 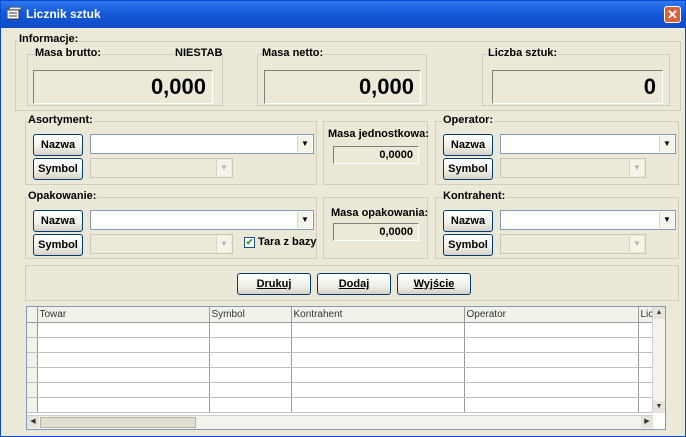 What do you see at coordinates (474, 196) in the screenshot?
I see `kontrahent-label: Kontrahent:` at bounding box center [474, 196].